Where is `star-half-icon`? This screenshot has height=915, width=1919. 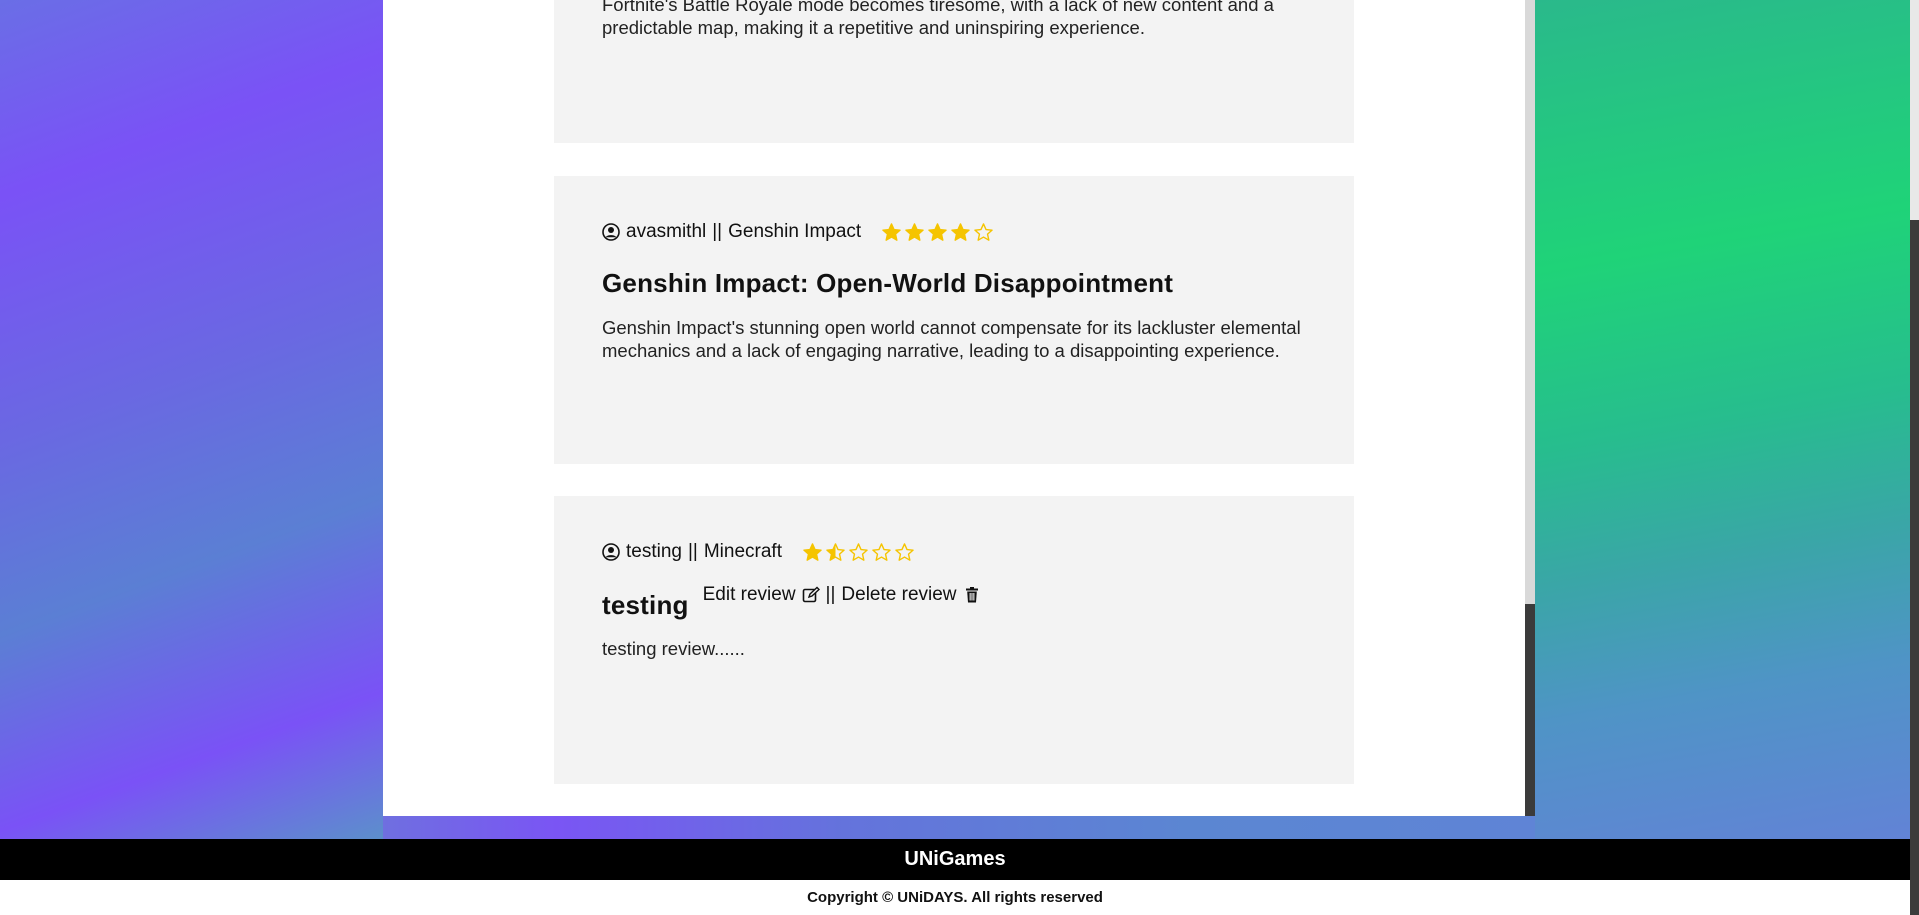
star-half-icon is located at coordinates (835, 551).